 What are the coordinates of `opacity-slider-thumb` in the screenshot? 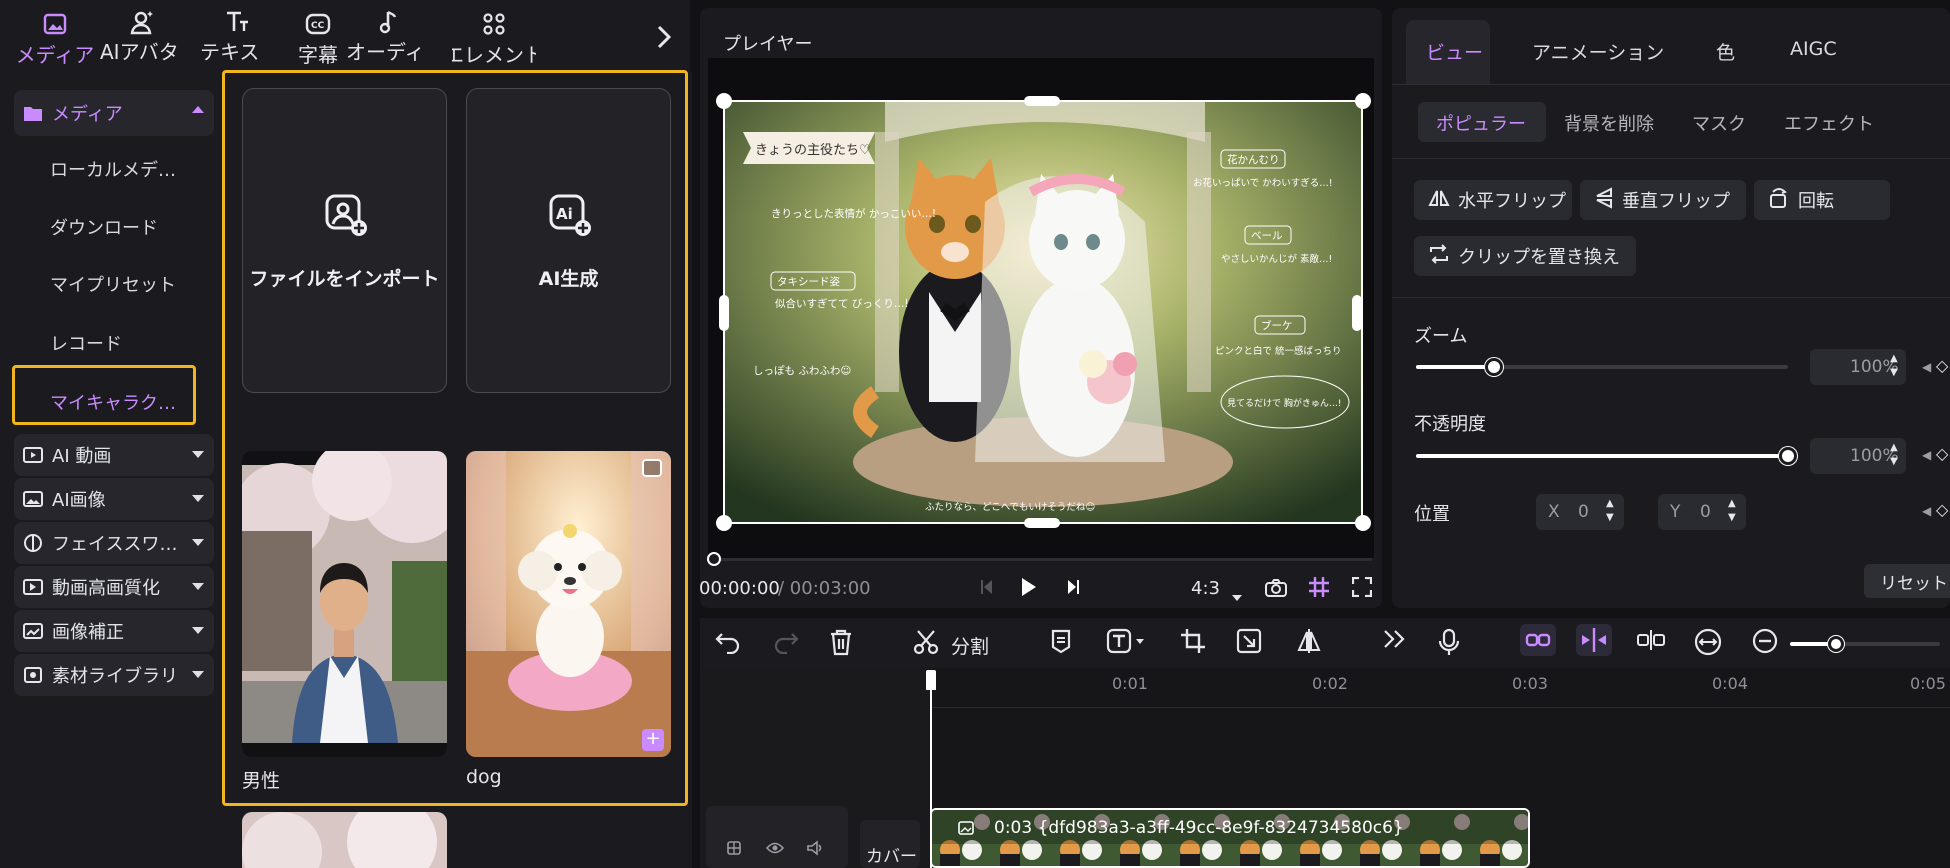 It's located at (1788, 456).